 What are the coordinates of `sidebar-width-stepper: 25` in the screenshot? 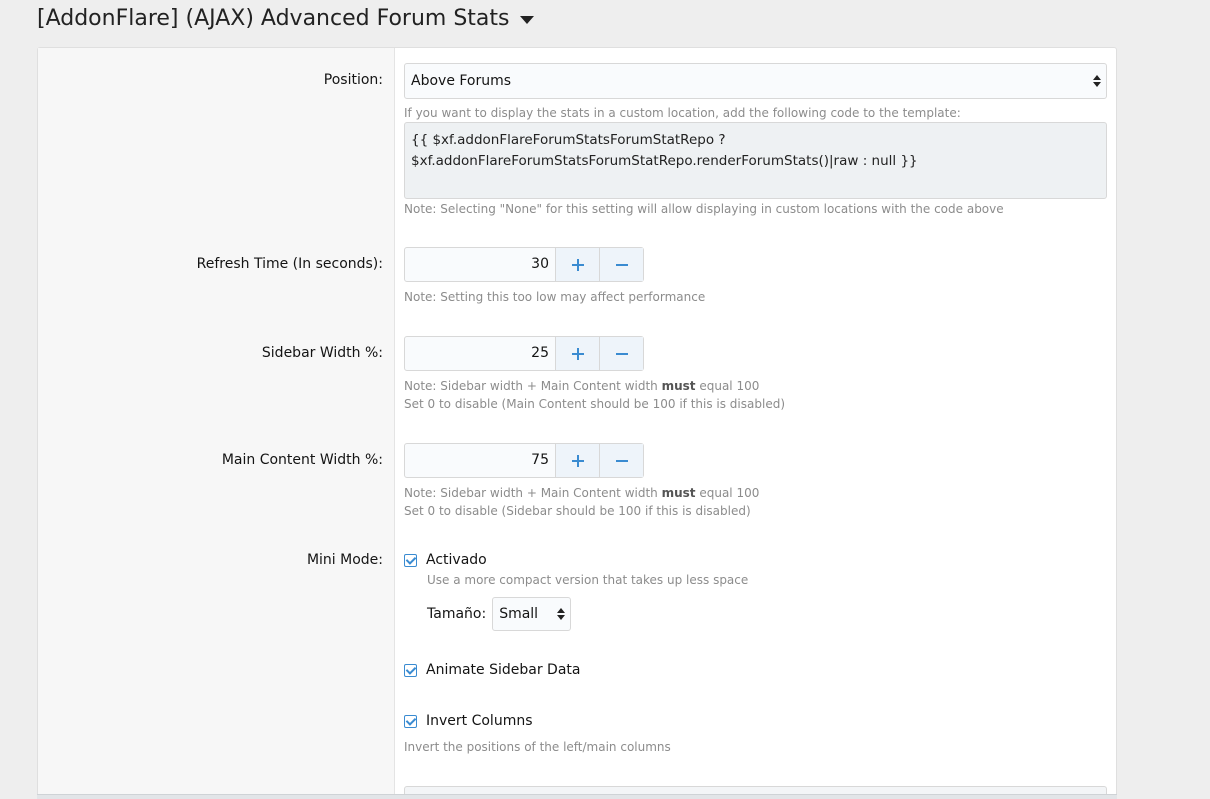 It's located at (524, 353).